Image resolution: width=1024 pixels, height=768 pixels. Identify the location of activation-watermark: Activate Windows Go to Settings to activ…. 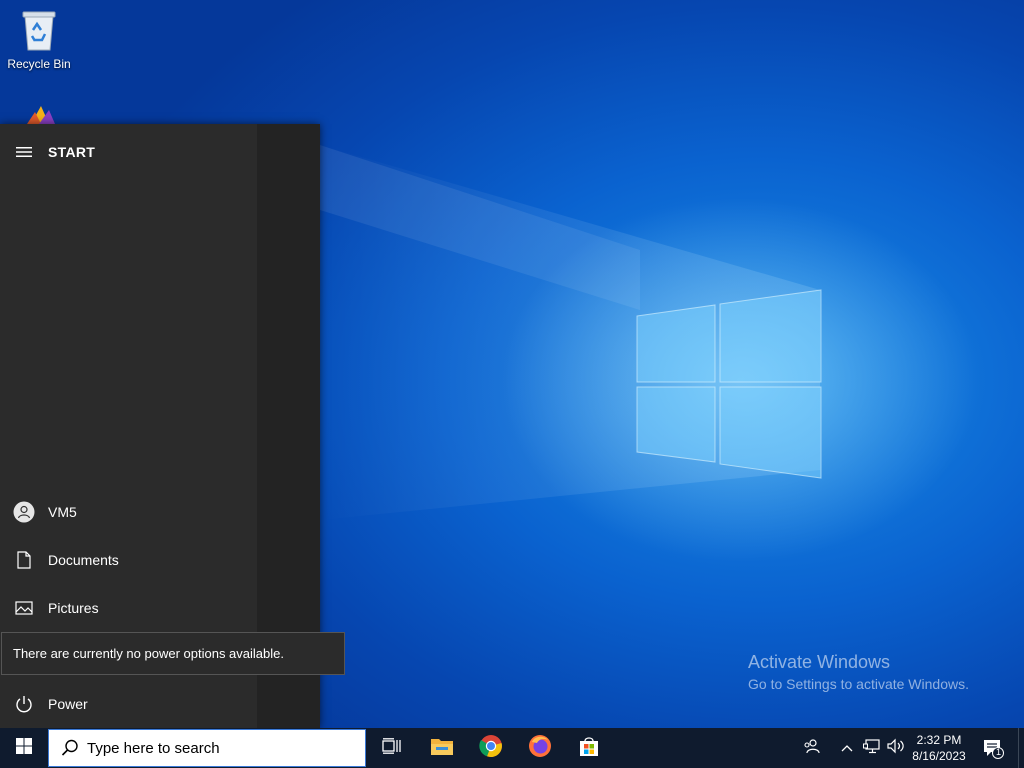
(858, 672).